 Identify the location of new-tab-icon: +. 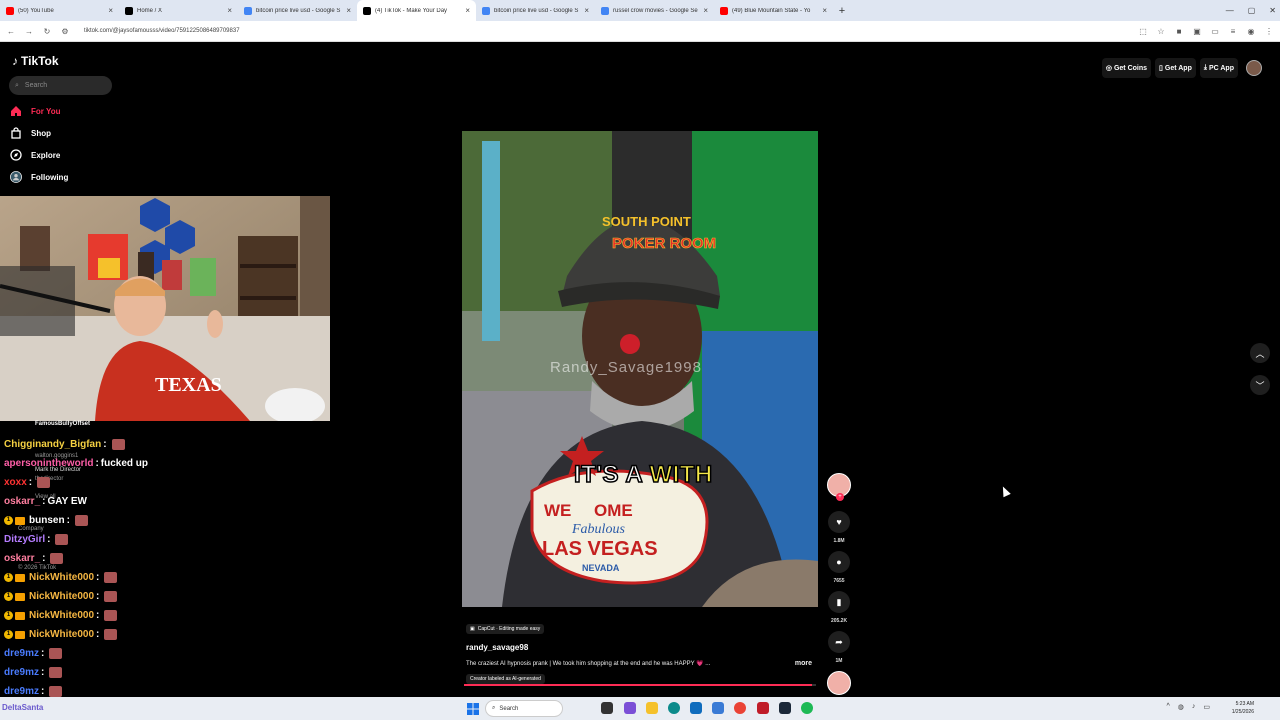
(842, 11).